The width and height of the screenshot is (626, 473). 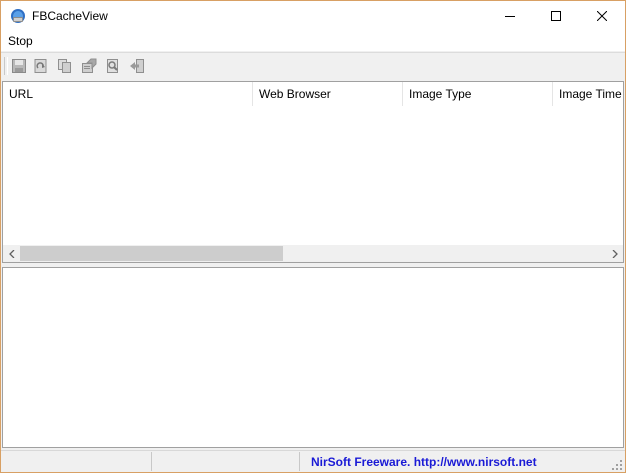 I want to click on save-button, so click(x=19, y=66).